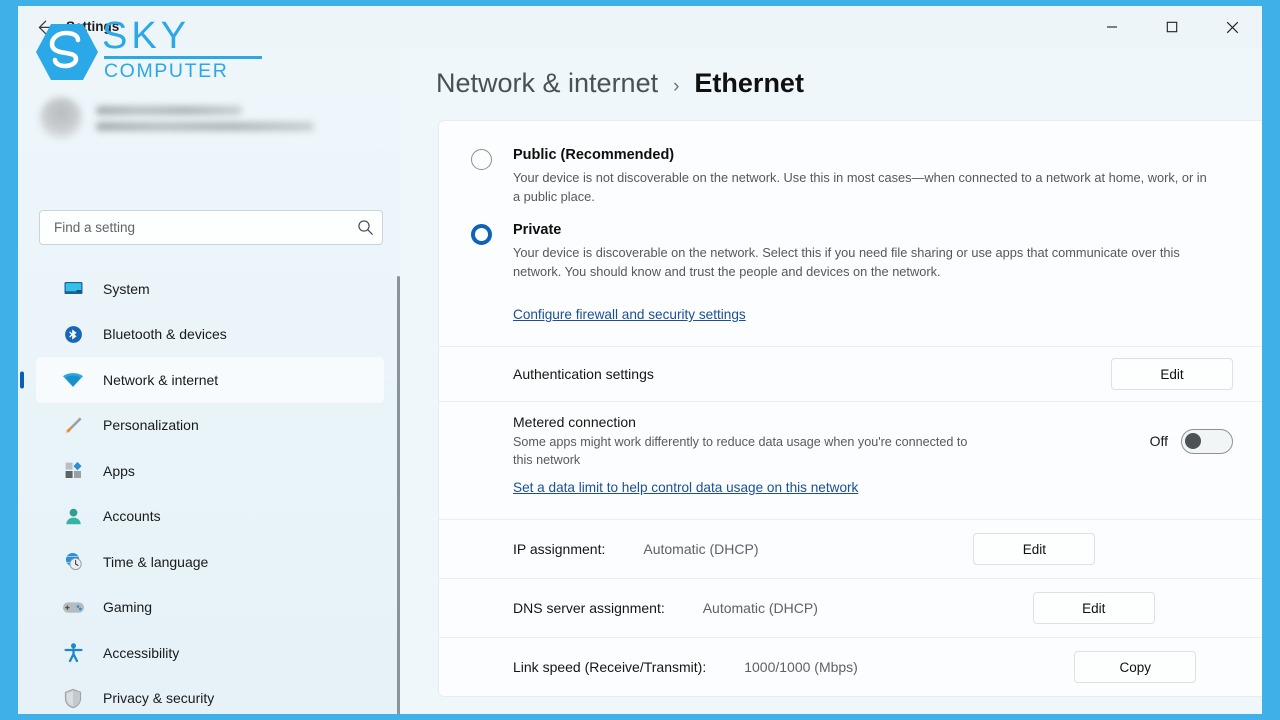 The height and width of the screenshot is (720, 1280). Describe the element at coordinates (1207, 441) in the screenshot. I see `metered-toggle` at that location.